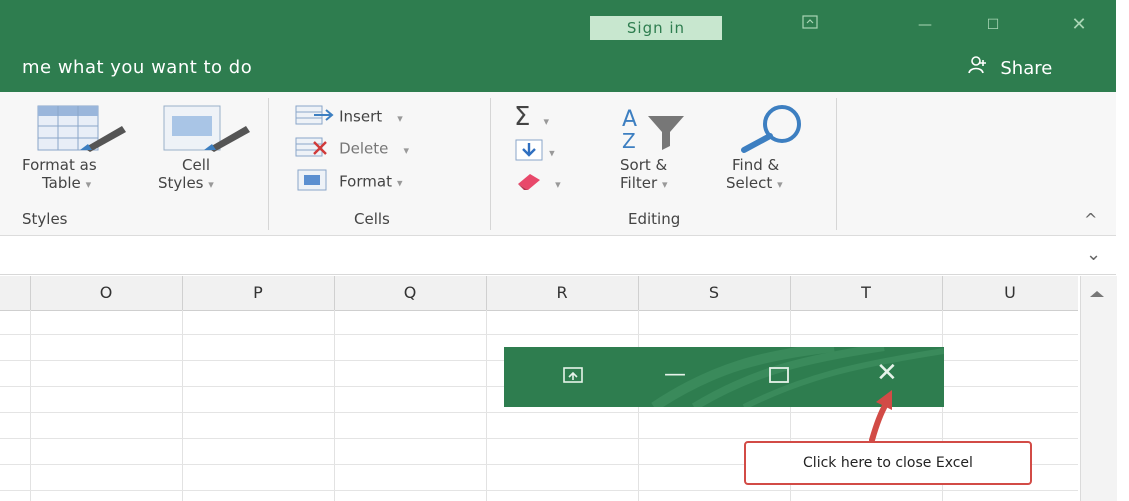 Image resolution: width=1129 pixels, height=501 pixels. What do you see at coordinates (644, 165) in the screenshot?
I see `sort-filter-line1: Sort &` at bounding box center [644, 165].